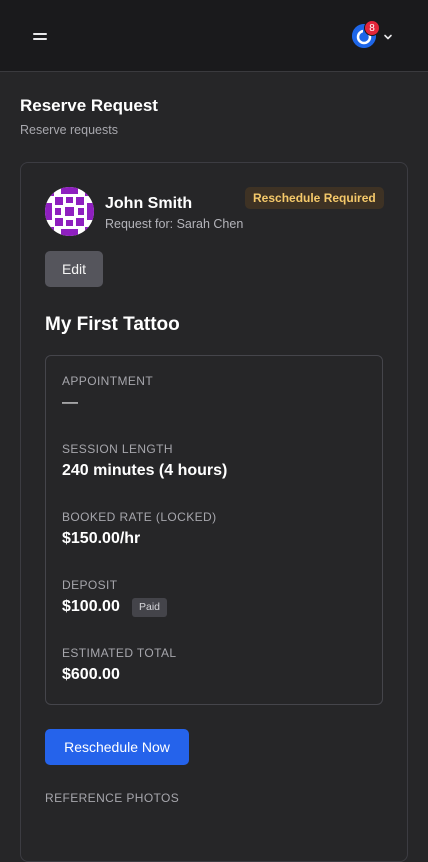 The image size is (428, 862). What do you see at coordinates (388, 37) in the screenshot?
I see `chevron-down-icon` at bounding box center [388, 37].